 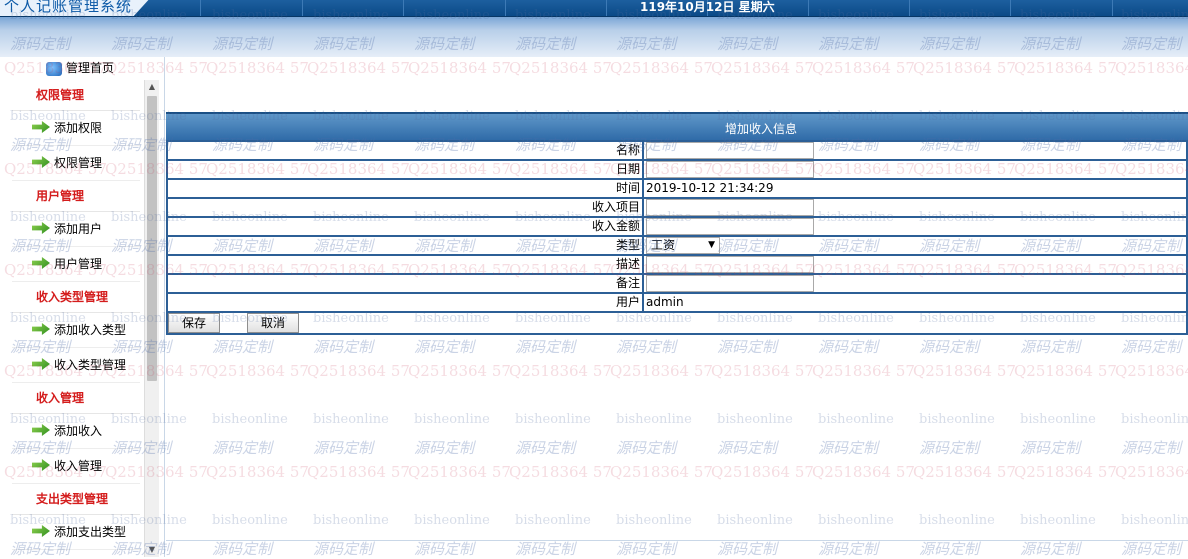 What do you see at coordinates (683, 245) in the screenshot?
I see `type-select: 工资 ▼` at bounding box center [683, 245].